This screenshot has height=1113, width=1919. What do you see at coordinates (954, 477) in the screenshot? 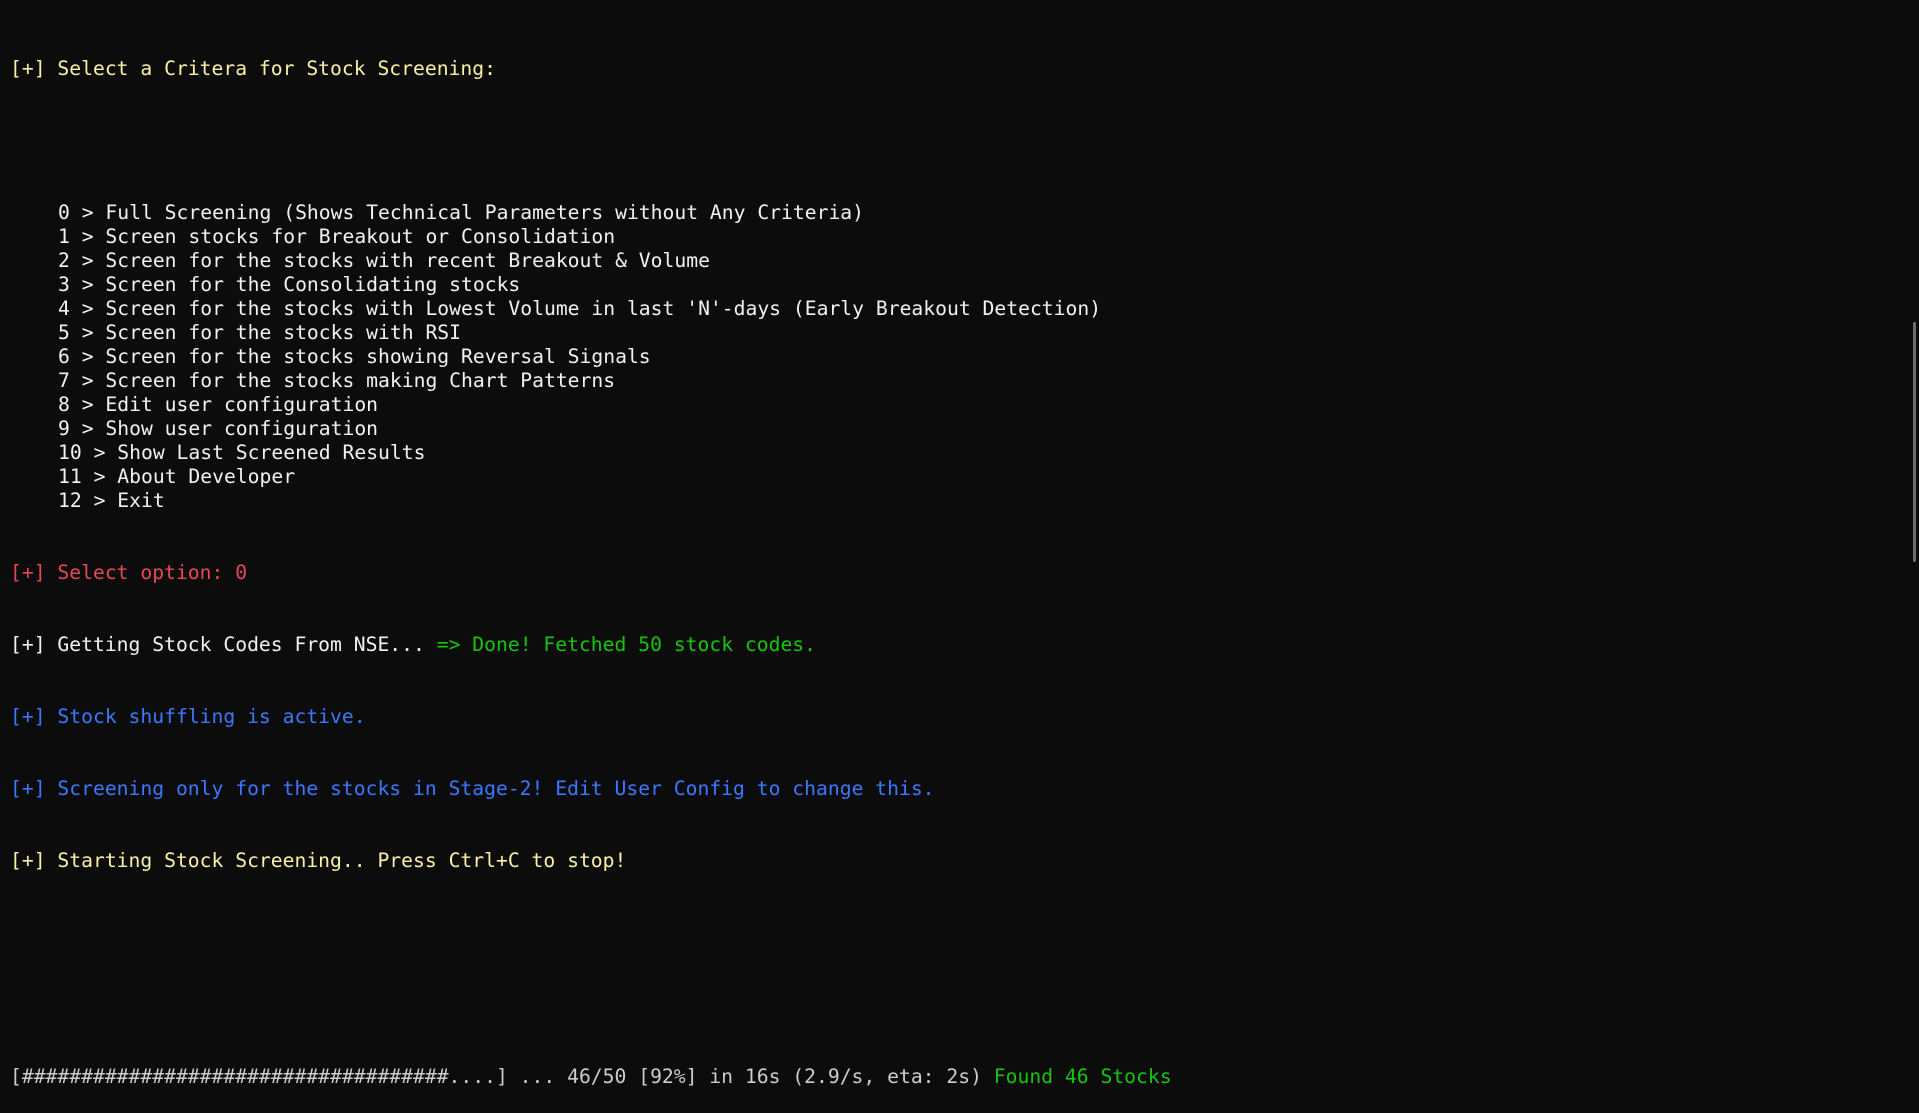
I see `menu-item-11: 11 > About Developer` at bounding box center [954, 477].